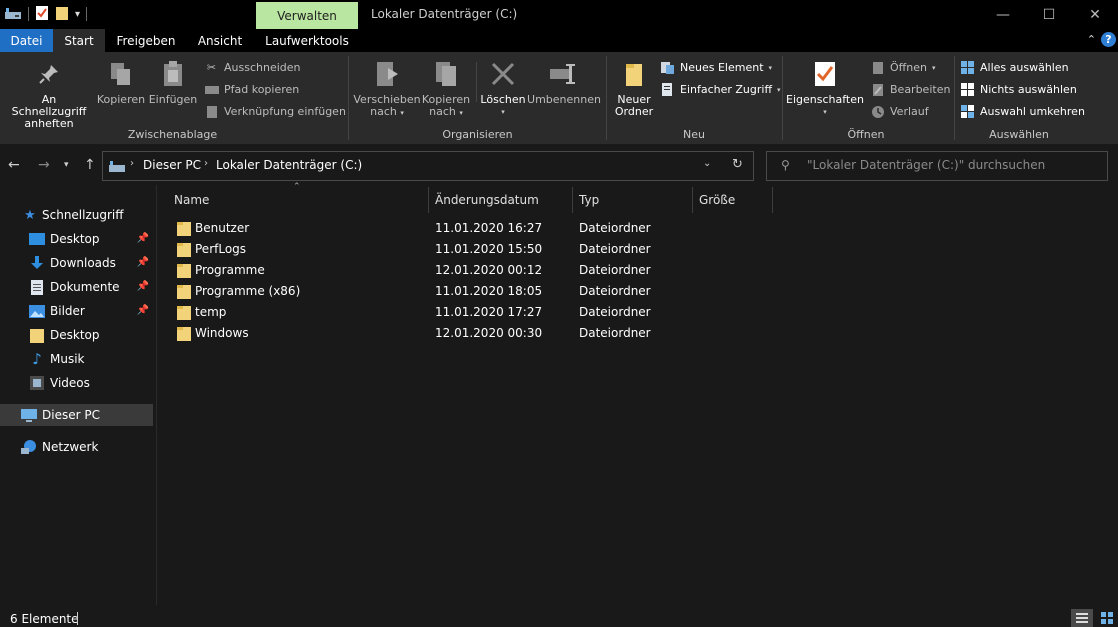 The image size is (1118, 627). I want to click on tab-start: Start, so click(79, 40).